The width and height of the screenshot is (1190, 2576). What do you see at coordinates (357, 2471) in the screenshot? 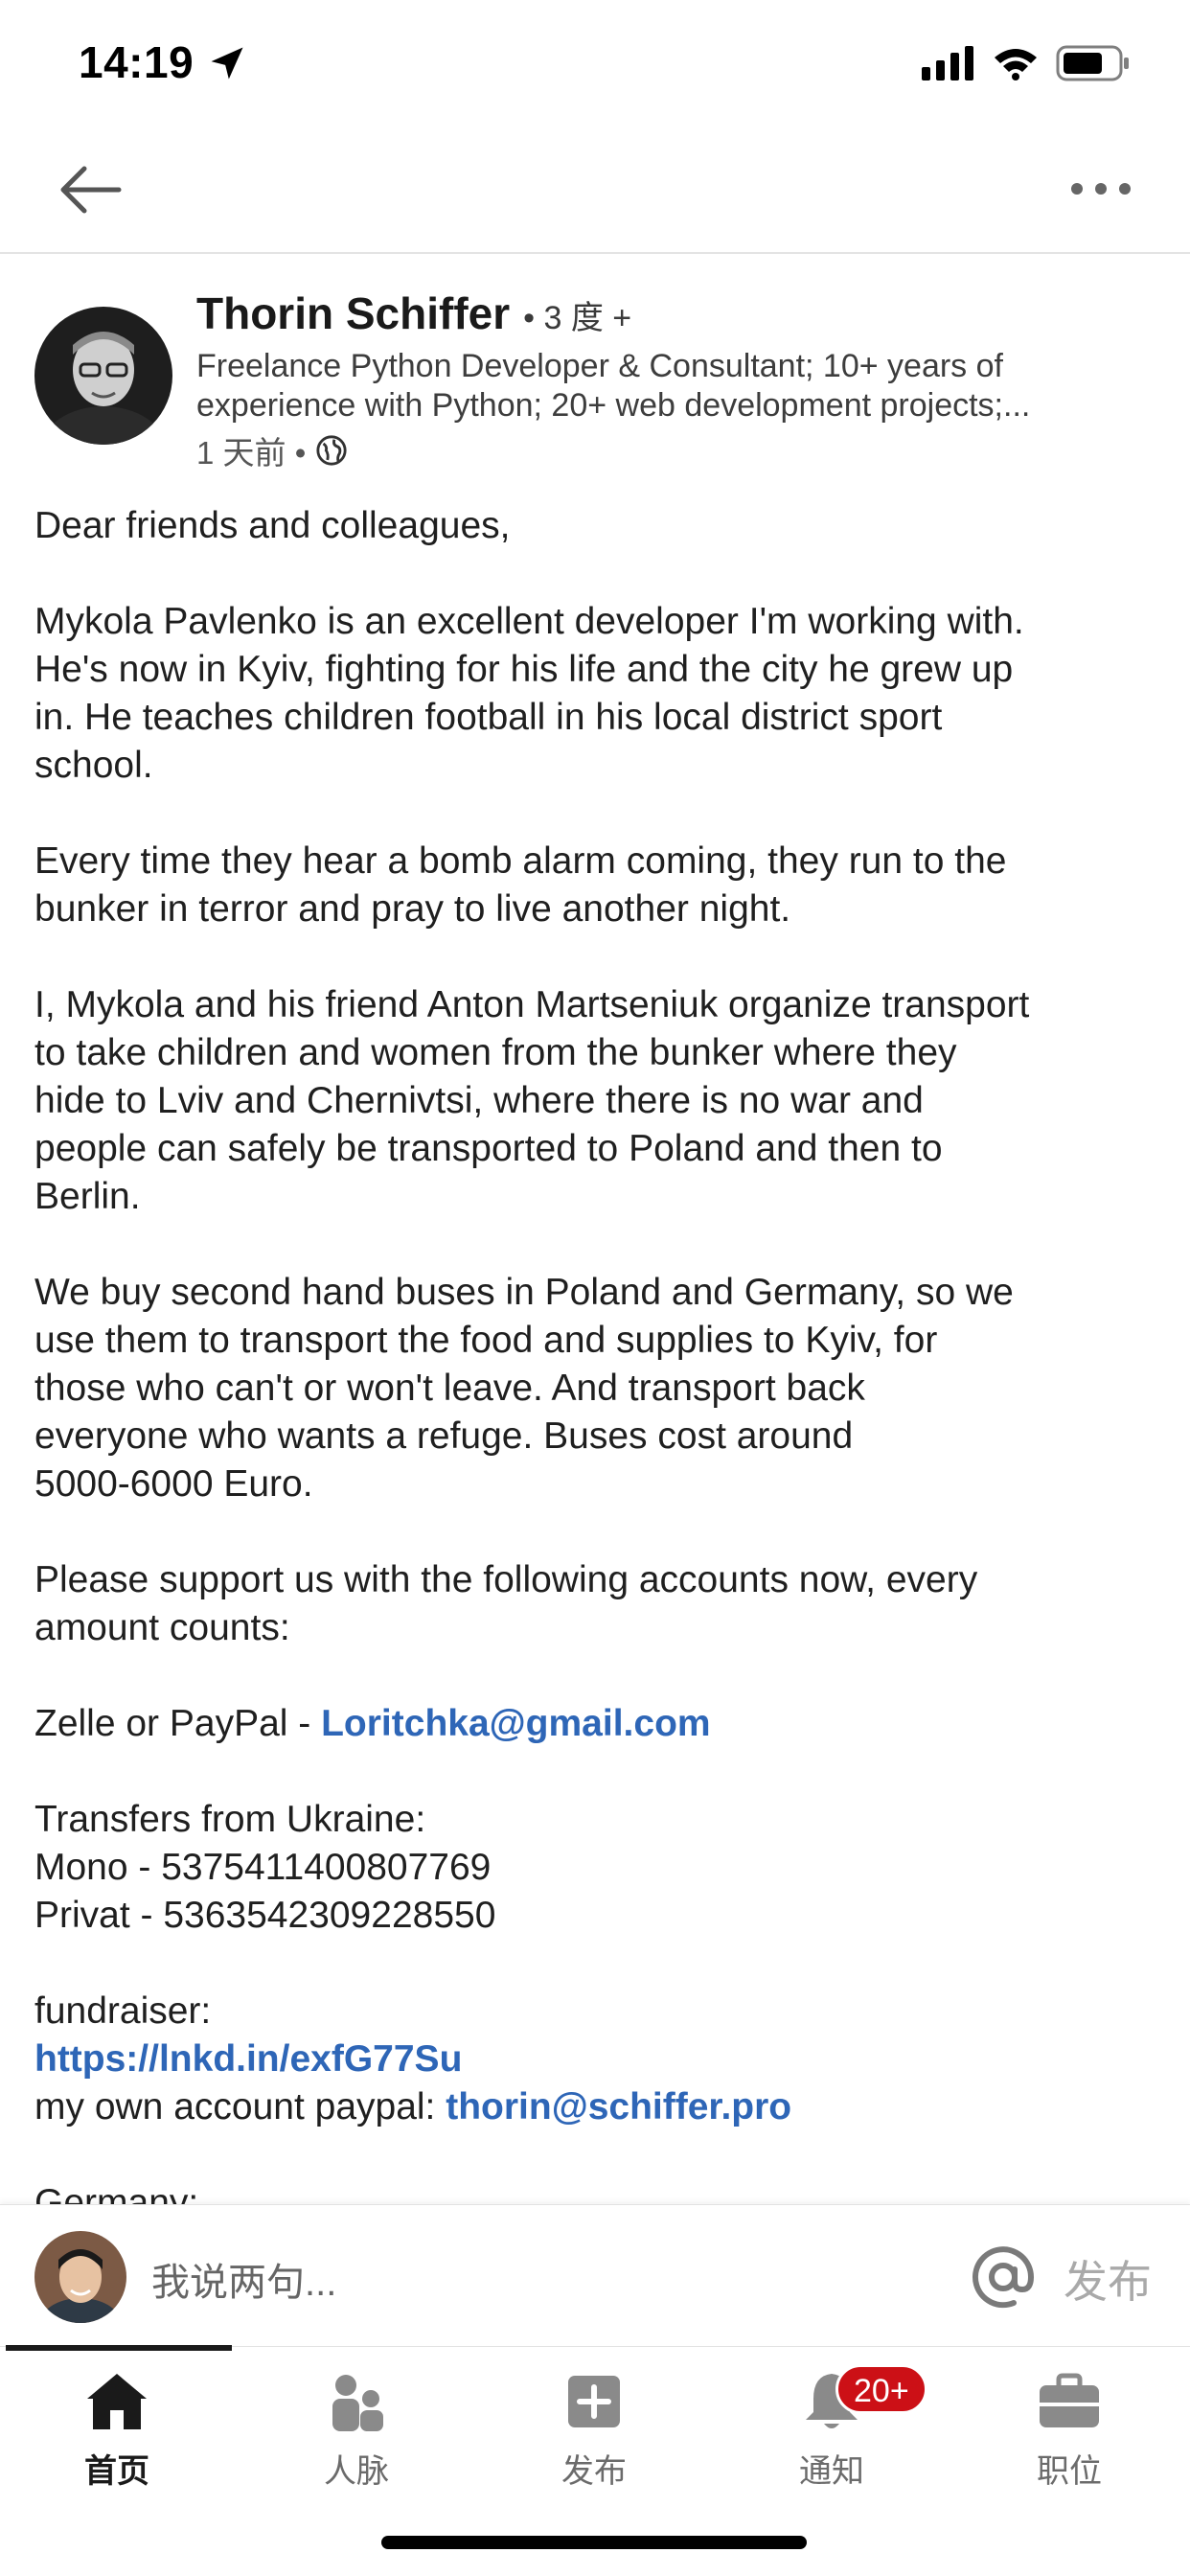
I see `nav-network-label: 人脉` at bounding box center [357, 2471].